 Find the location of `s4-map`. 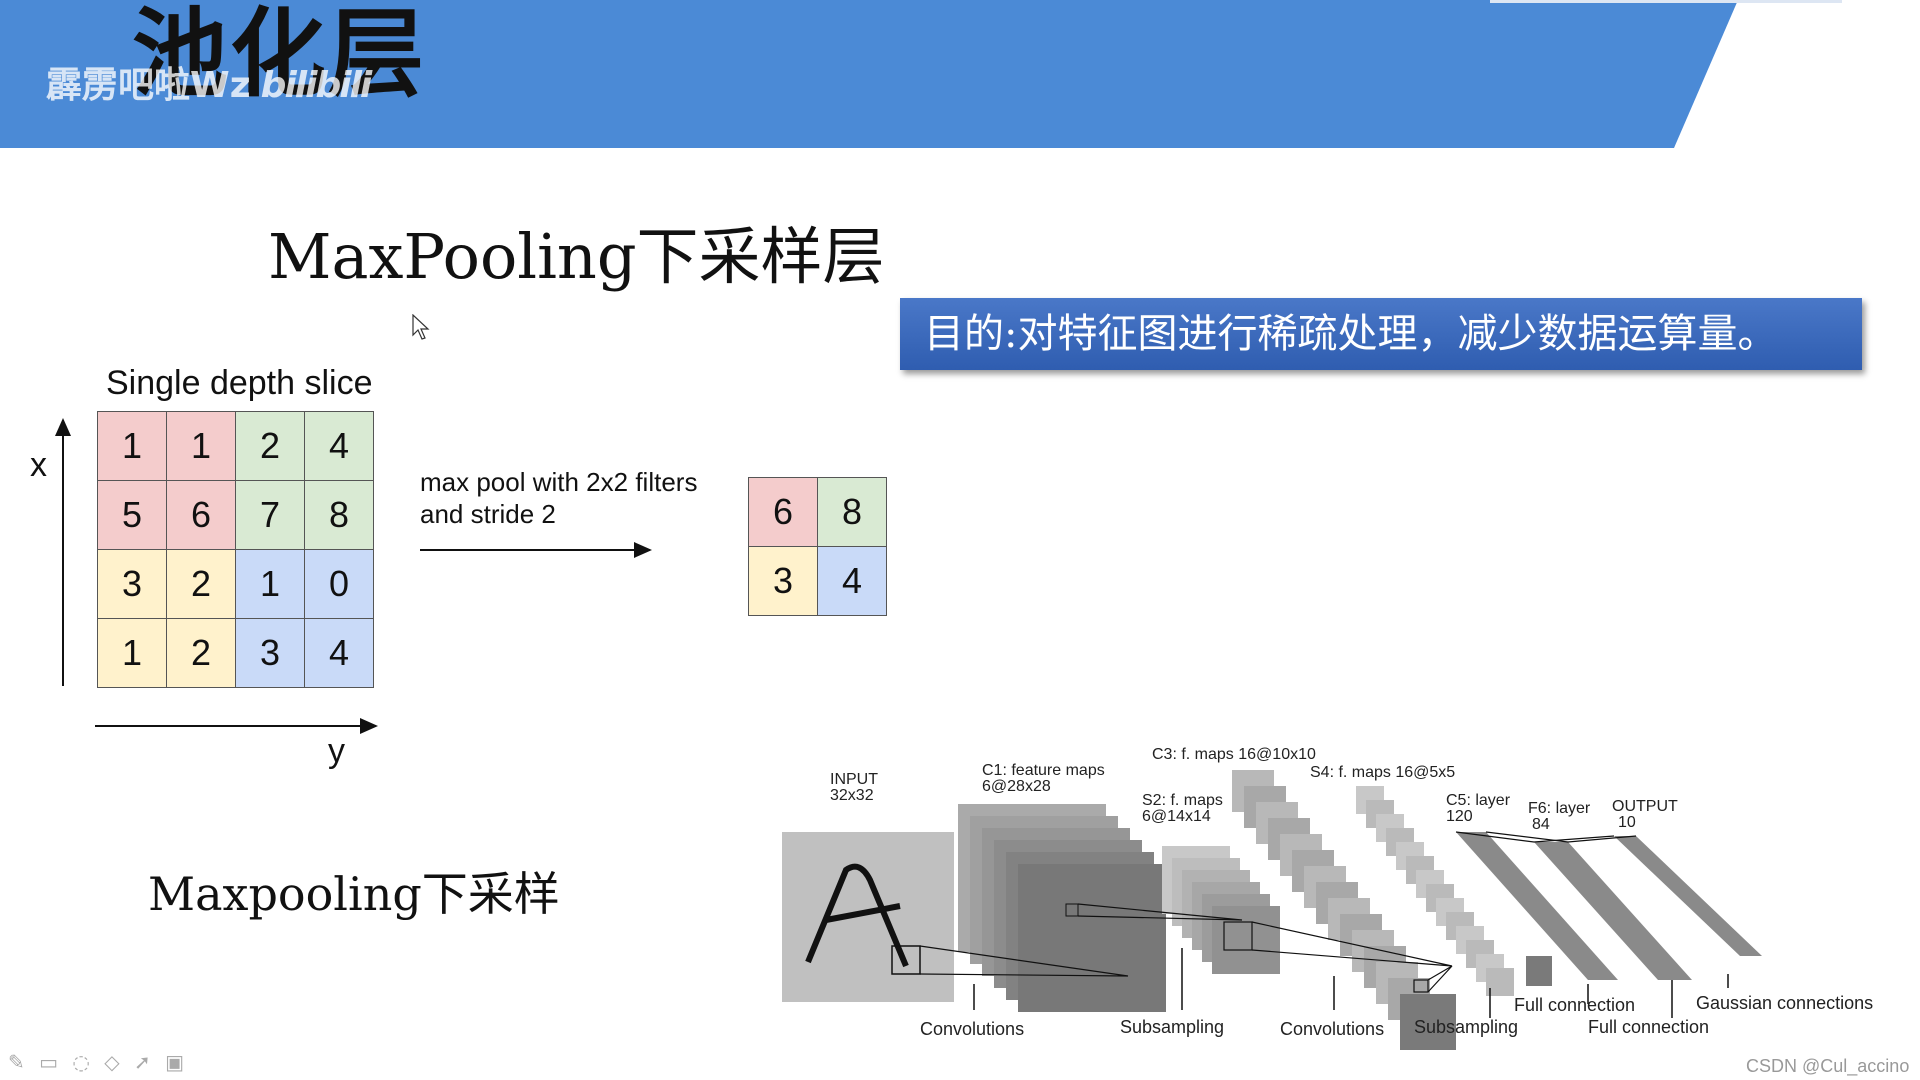

s4-map is located at coordinates (1539, 971).